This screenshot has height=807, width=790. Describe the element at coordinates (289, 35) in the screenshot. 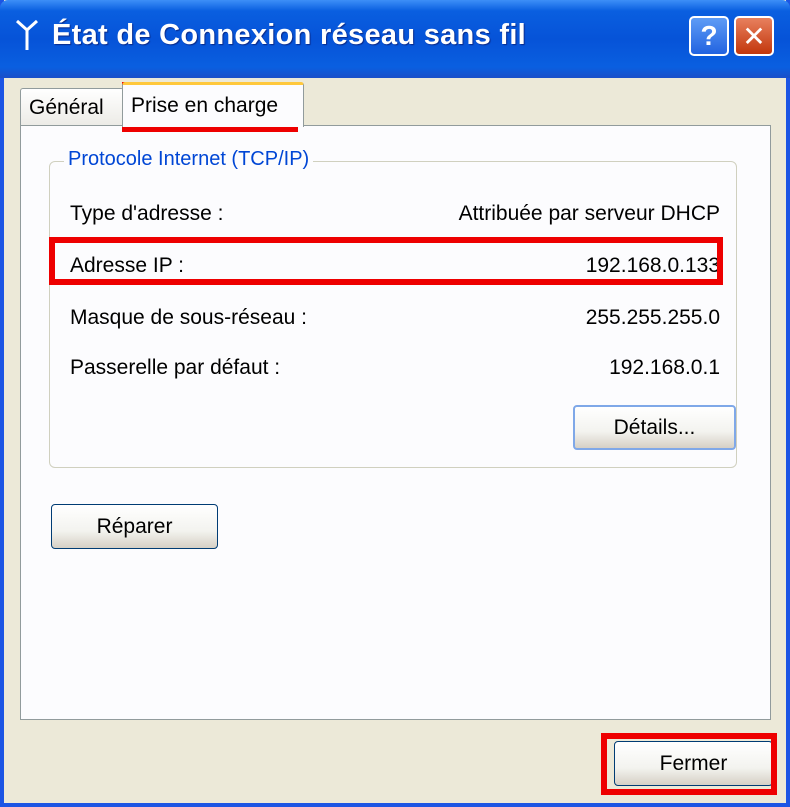

I see `window-title: État de Connexion réseau sans fil` at that location.